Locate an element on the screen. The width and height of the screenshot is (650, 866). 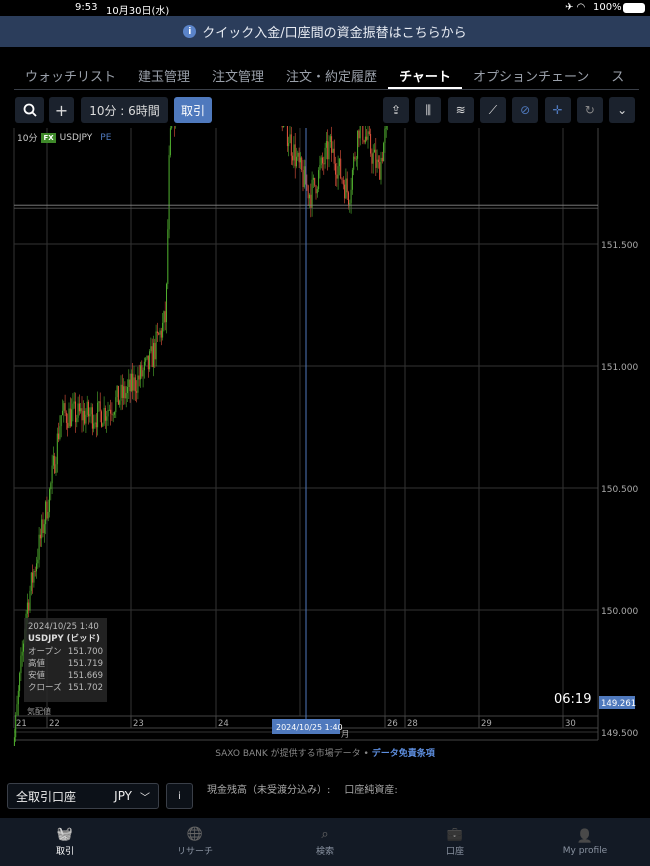
chevron-down-button: ⌄ is located at coordinates (622, 110).